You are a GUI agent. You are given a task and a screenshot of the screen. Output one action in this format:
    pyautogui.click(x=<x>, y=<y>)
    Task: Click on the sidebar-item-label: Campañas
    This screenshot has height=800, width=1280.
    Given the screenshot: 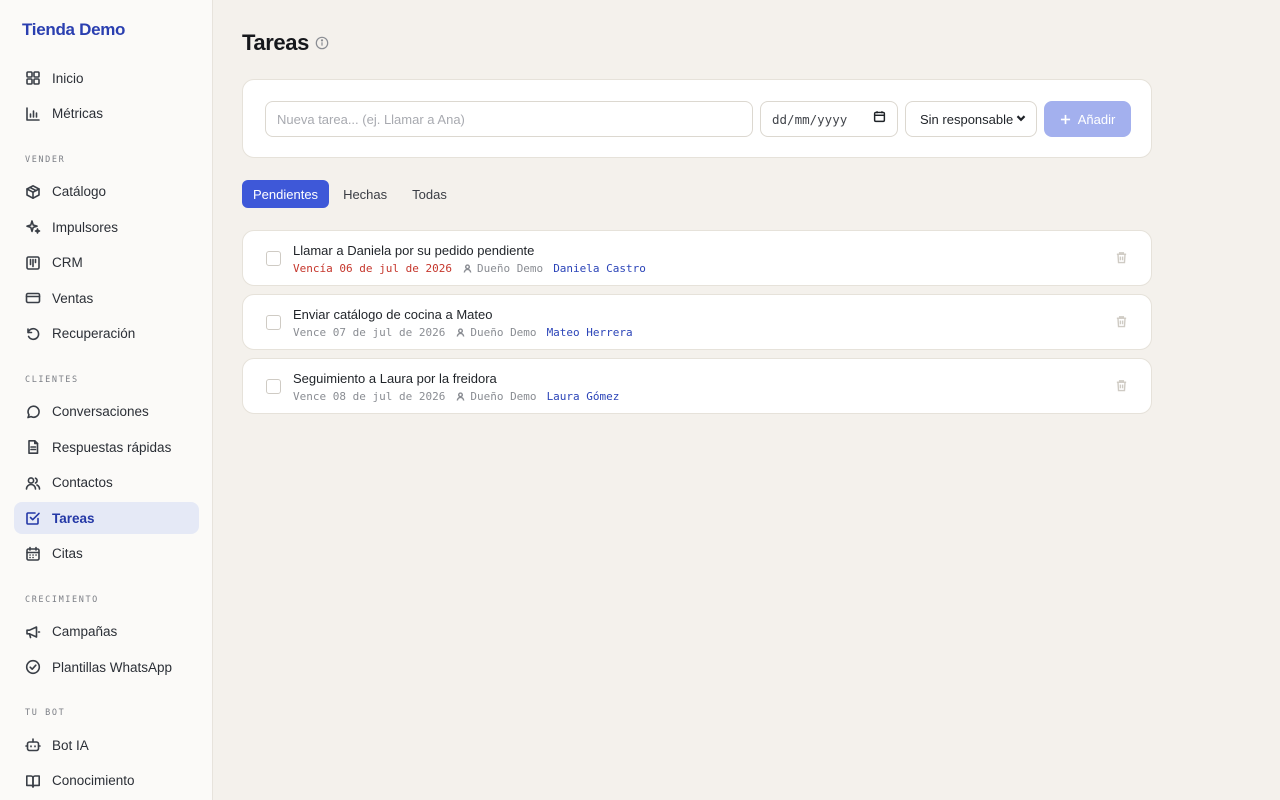 What is the action you would take?
    pyautogui.click(x=85, y=631)
    